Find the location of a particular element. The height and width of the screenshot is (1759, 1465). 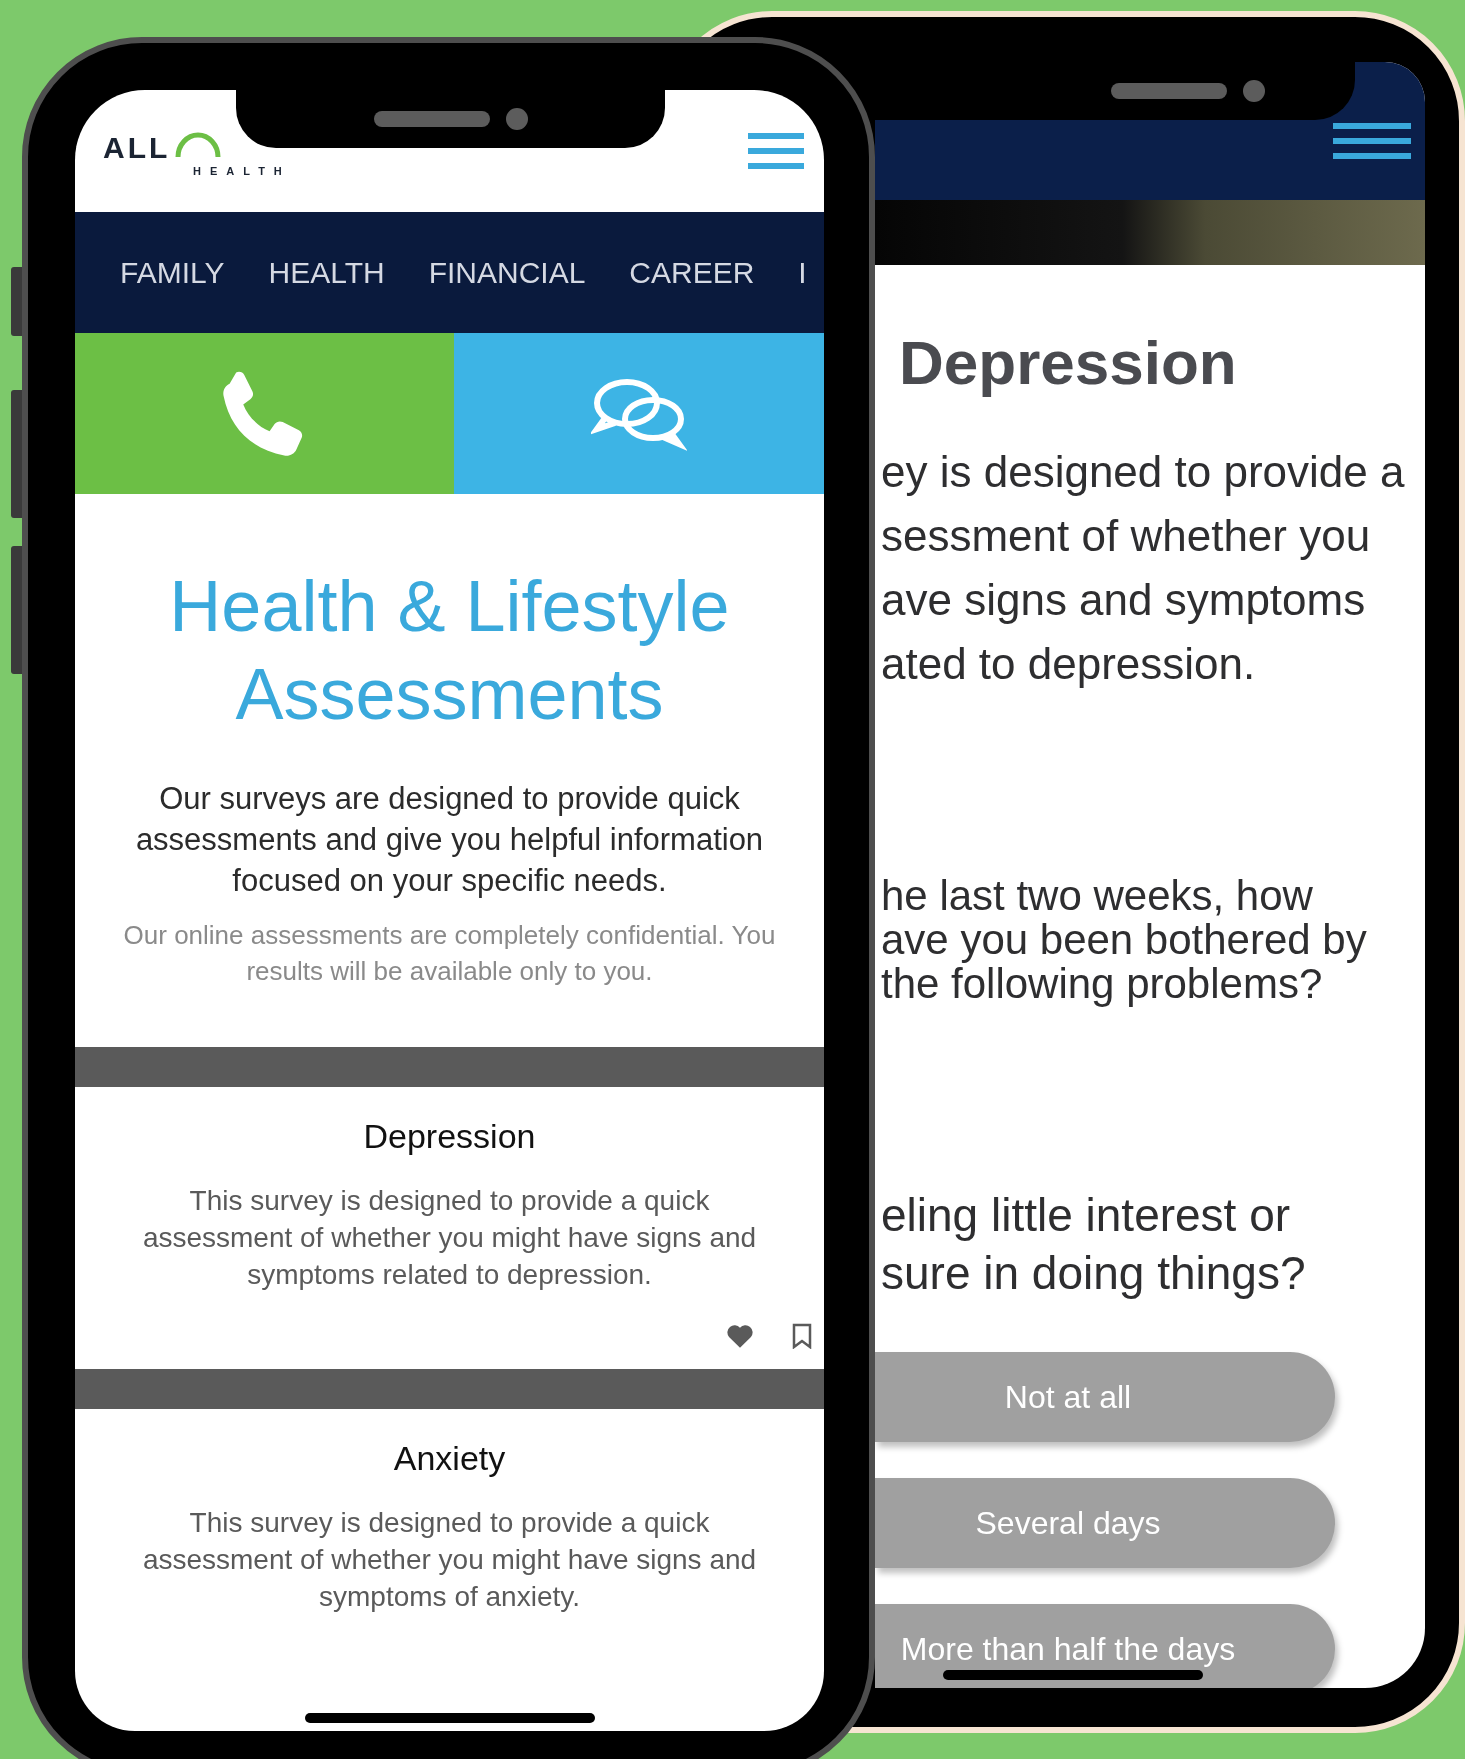

nav-link: HEALTH is located at coordinates (326, 272).